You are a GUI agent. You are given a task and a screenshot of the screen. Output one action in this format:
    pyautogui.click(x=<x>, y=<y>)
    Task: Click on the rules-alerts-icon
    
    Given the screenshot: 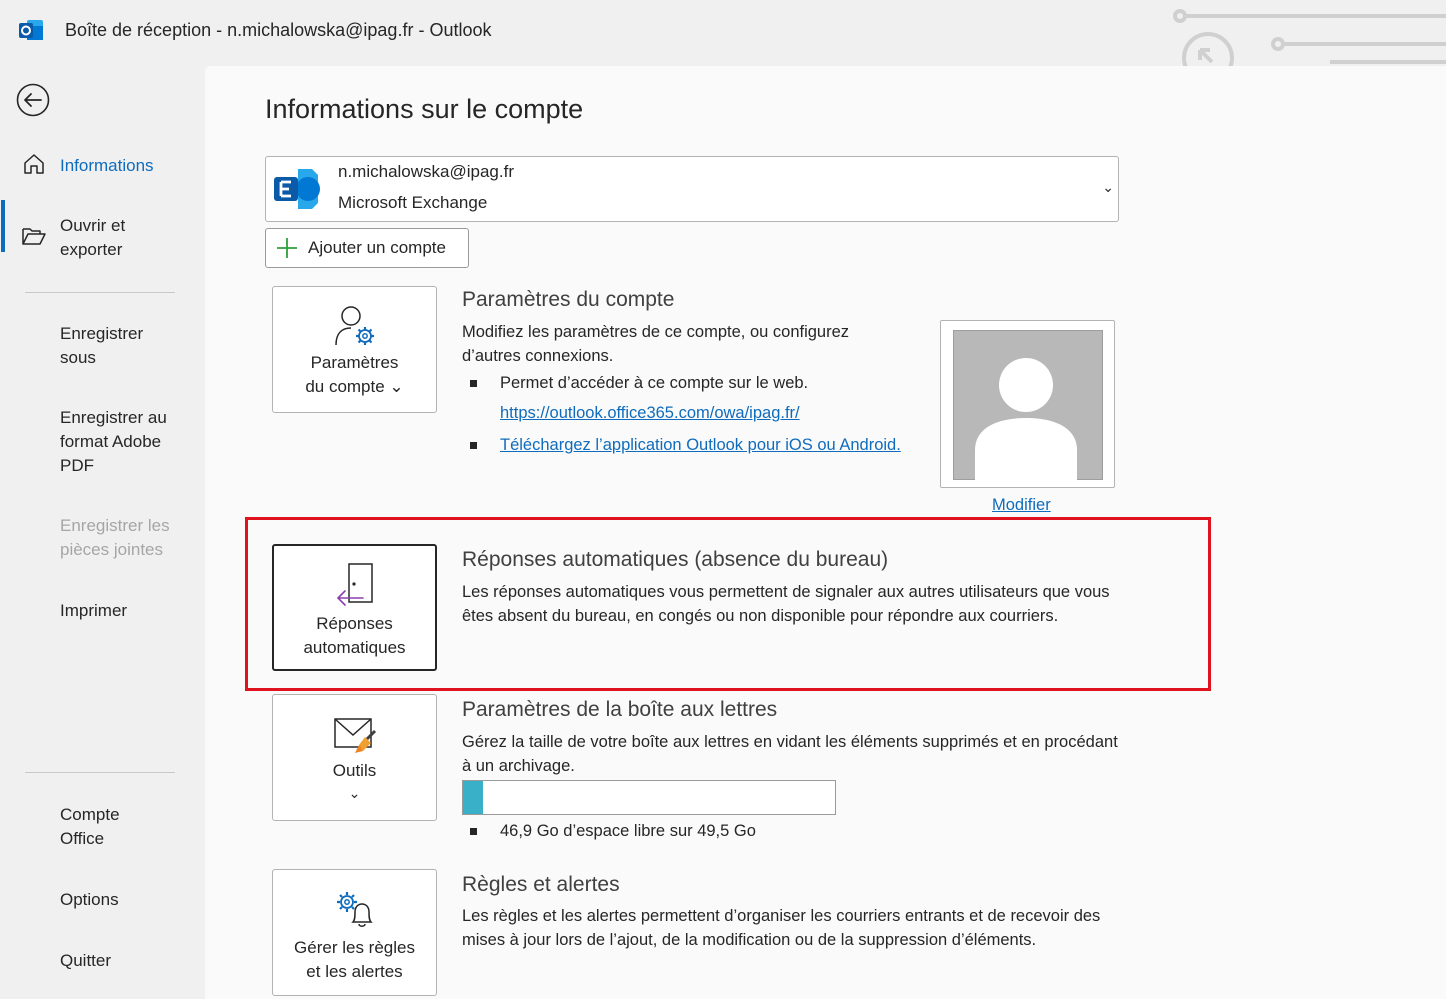 What is the action you would take?
    pyautogui.click(x=354, y=909)
    